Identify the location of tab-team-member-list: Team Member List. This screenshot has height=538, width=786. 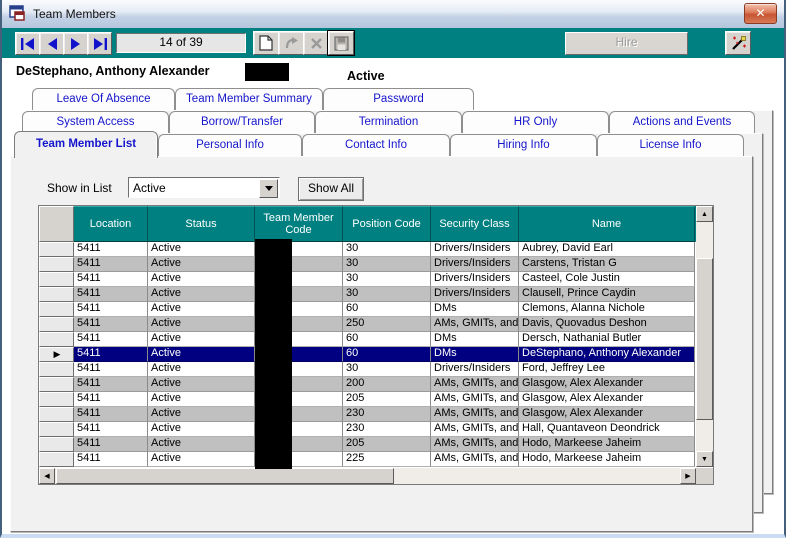
(86, 144).